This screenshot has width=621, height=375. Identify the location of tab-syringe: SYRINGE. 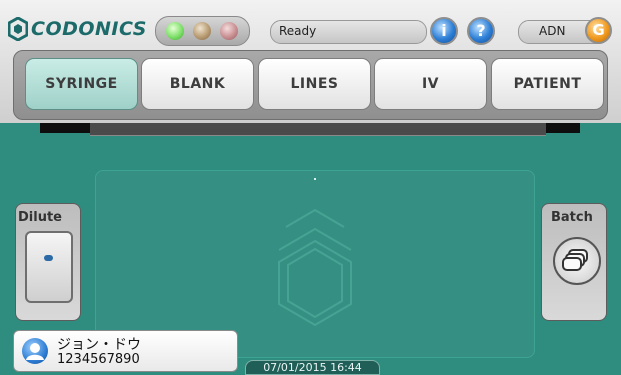
(81, 84).